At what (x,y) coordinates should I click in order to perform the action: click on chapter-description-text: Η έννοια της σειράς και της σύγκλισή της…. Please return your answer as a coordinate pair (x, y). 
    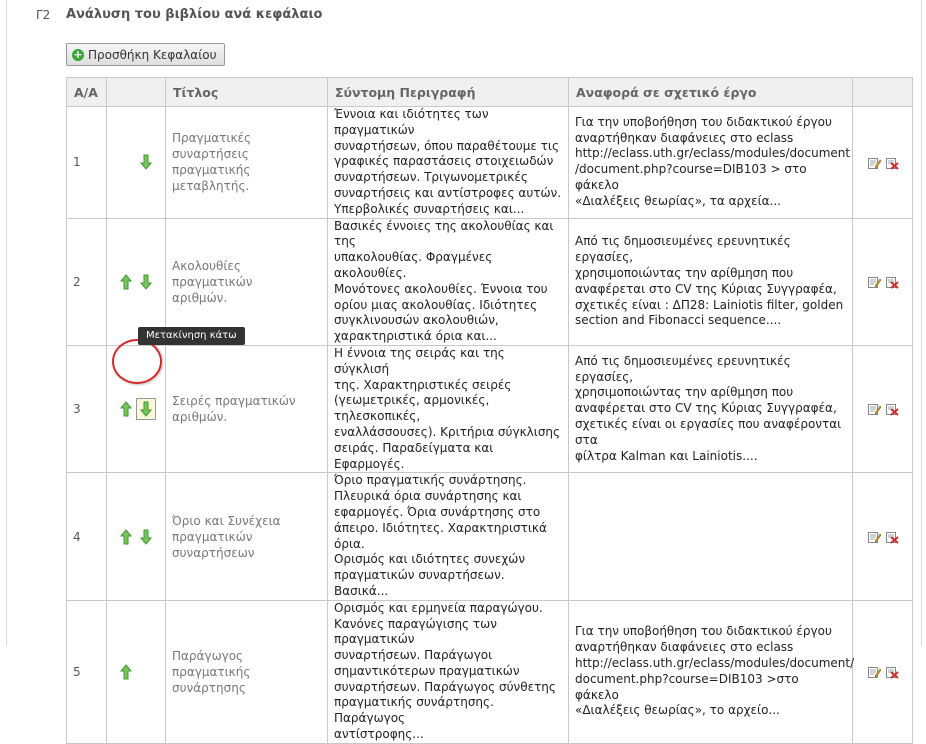
    Looking at the image, I should click on (447, 408).